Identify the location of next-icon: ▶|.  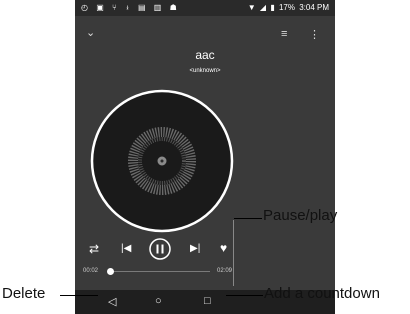
(195, 249).